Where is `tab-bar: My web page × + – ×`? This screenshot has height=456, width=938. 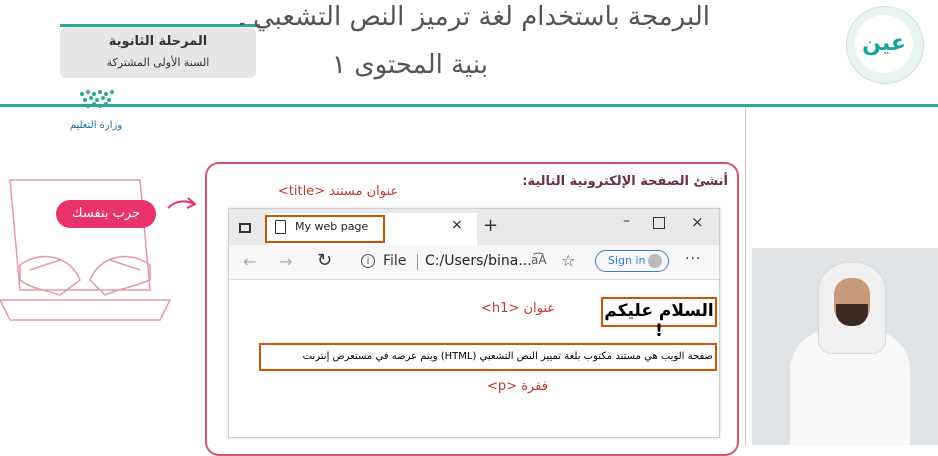 tab-bar: My web page × + – × is located at coordinates (474, 227).